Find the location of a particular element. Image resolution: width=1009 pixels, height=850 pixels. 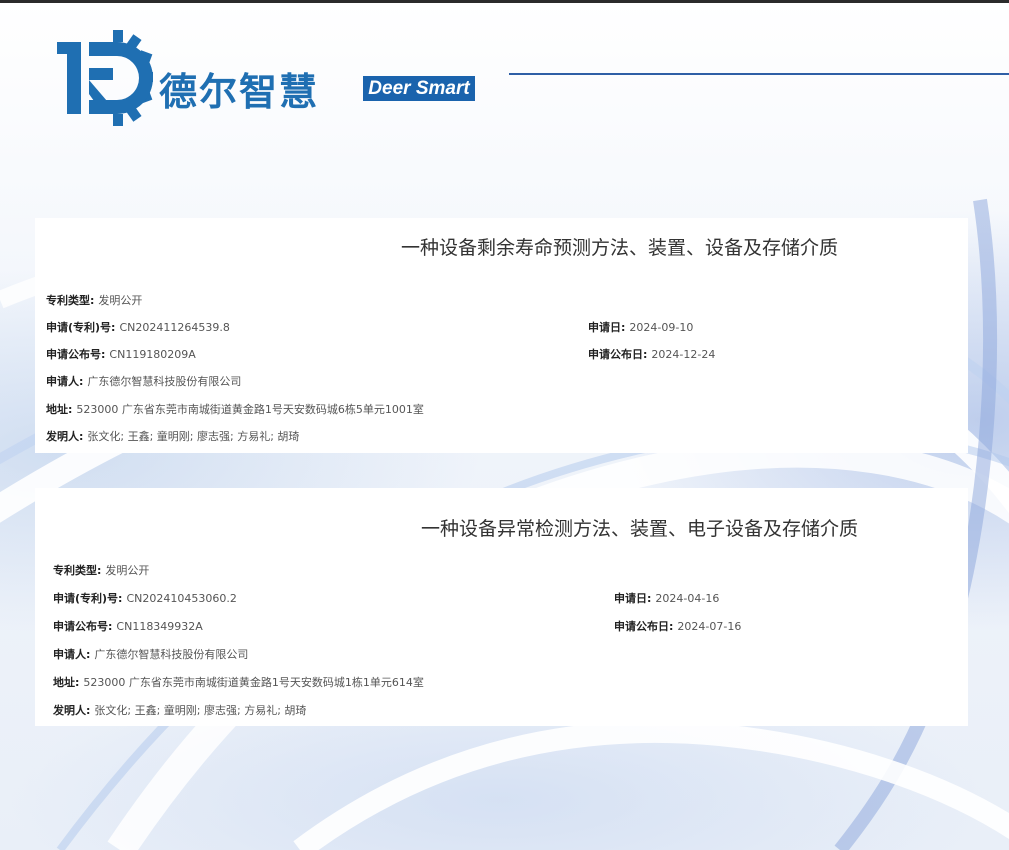

ds-gear-logo-icon is located at coordinates (105, 78).